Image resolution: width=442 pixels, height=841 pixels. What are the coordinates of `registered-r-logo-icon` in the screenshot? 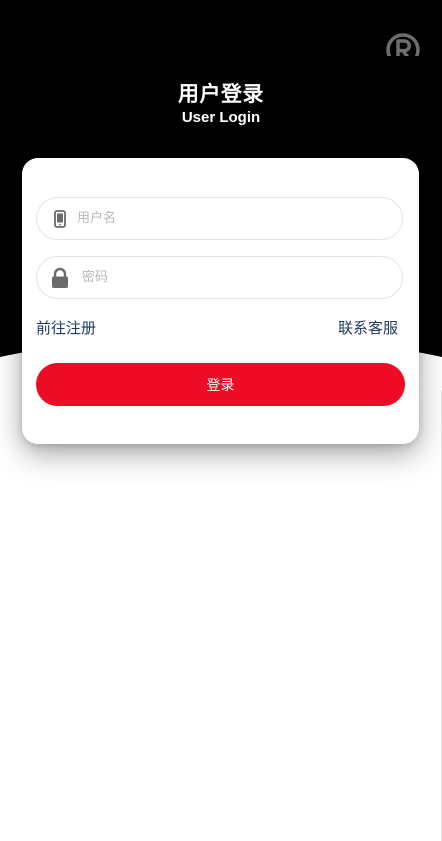 It's located at (403, 44).